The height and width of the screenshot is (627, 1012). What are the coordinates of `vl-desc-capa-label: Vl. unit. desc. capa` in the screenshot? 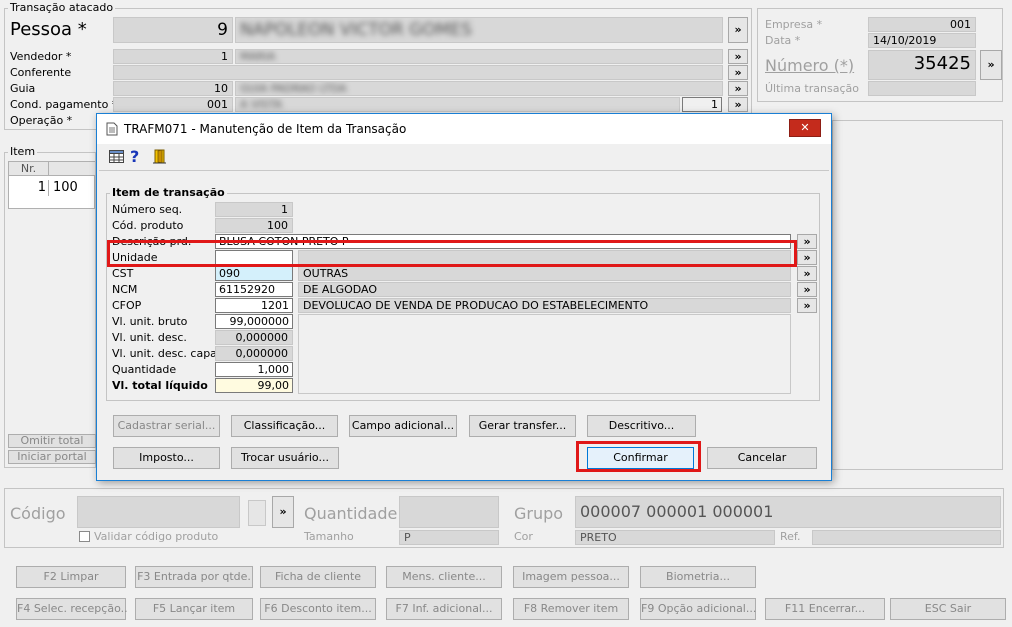 It's located at (164, 353).